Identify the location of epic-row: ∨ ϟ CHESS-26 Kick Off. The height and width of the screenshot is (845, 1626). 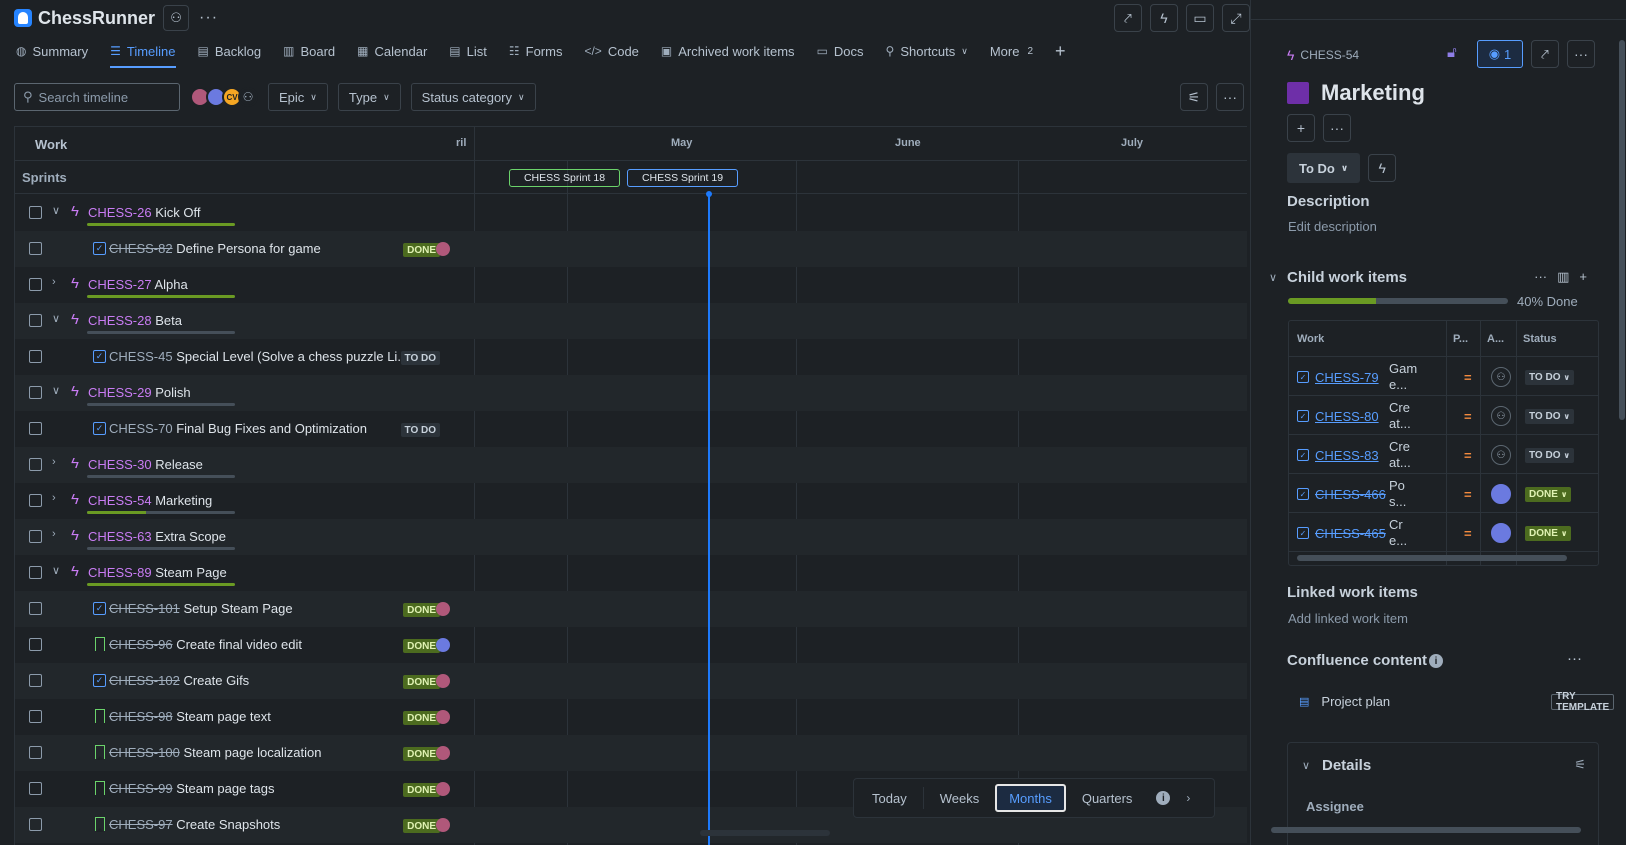
(631, 213).